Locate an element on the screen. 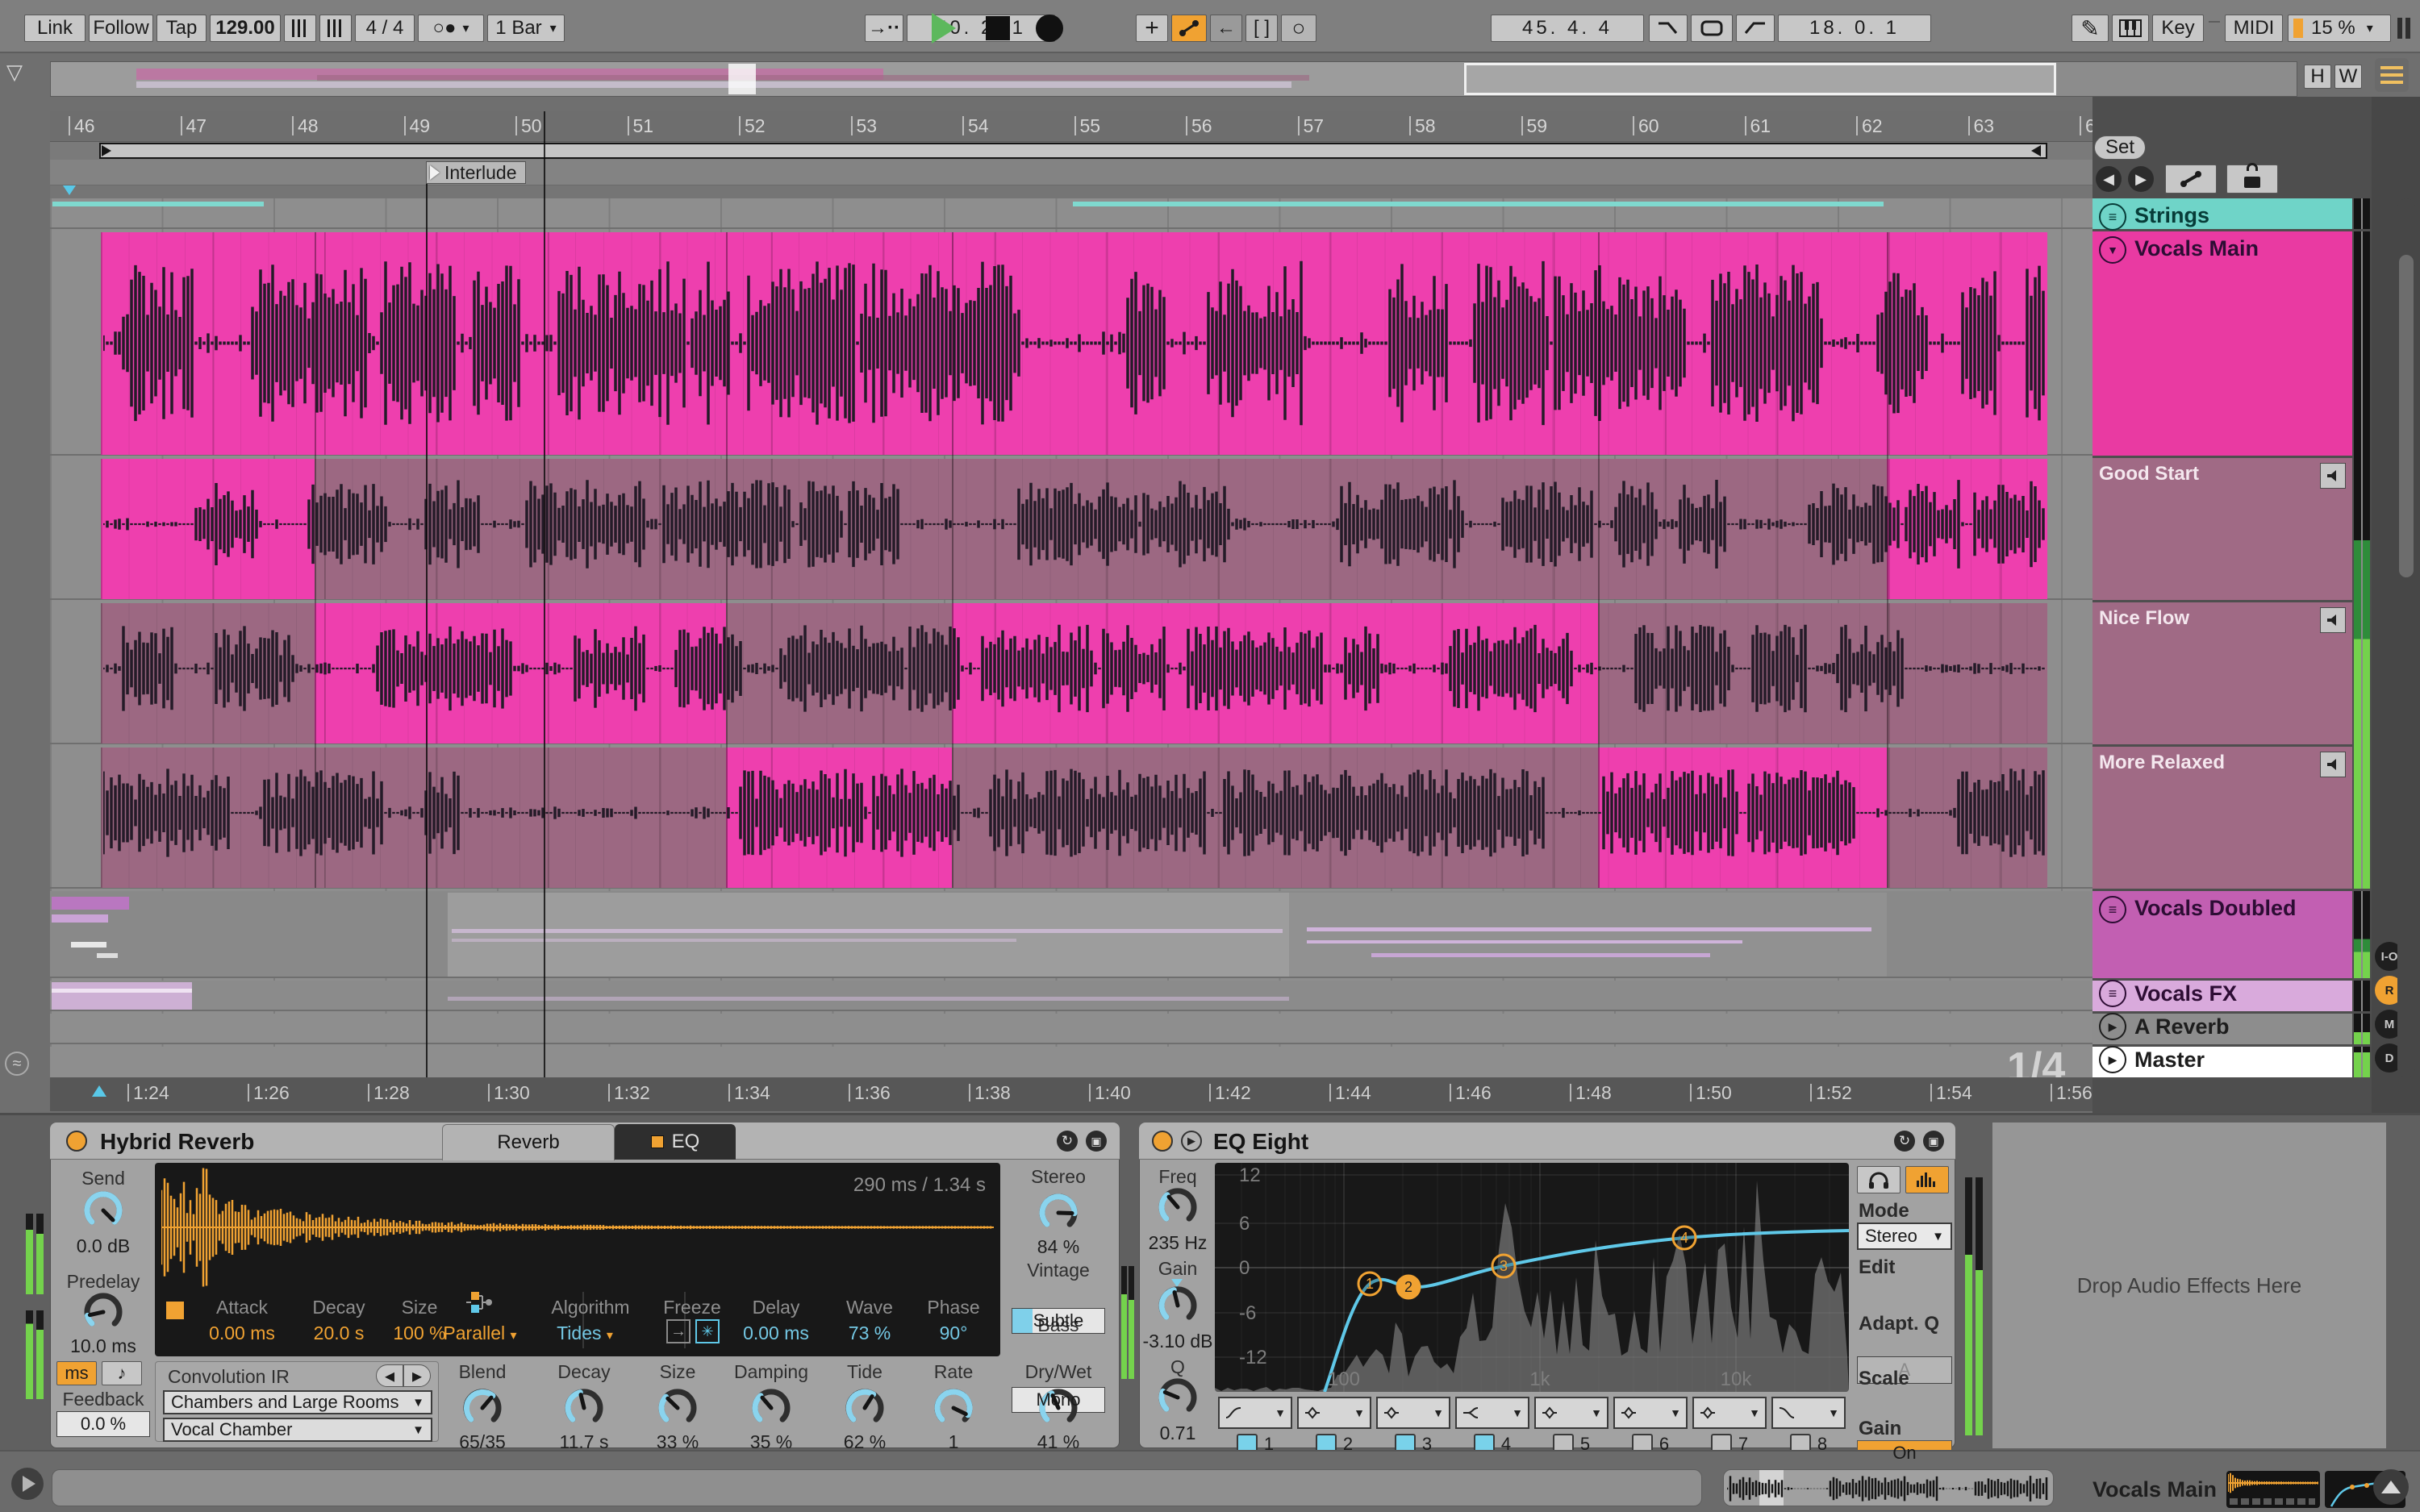 This screenshot has height=1512, width=2420. damping-knob-group: Damping 35 % is located at coordinates (772, 1407).